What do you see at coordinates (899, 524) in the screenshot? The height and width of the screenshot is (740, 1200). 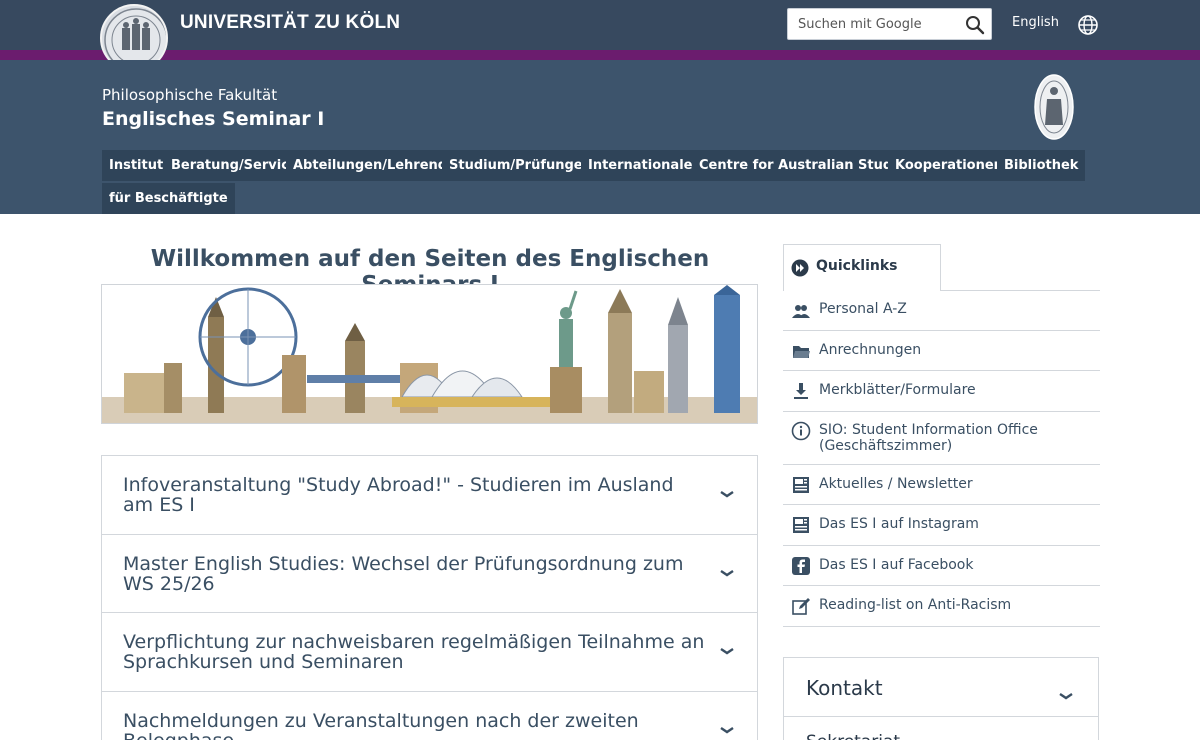 I see `quicklink-label: Das ES I auf Instagram` at bounding box center [899, 524].